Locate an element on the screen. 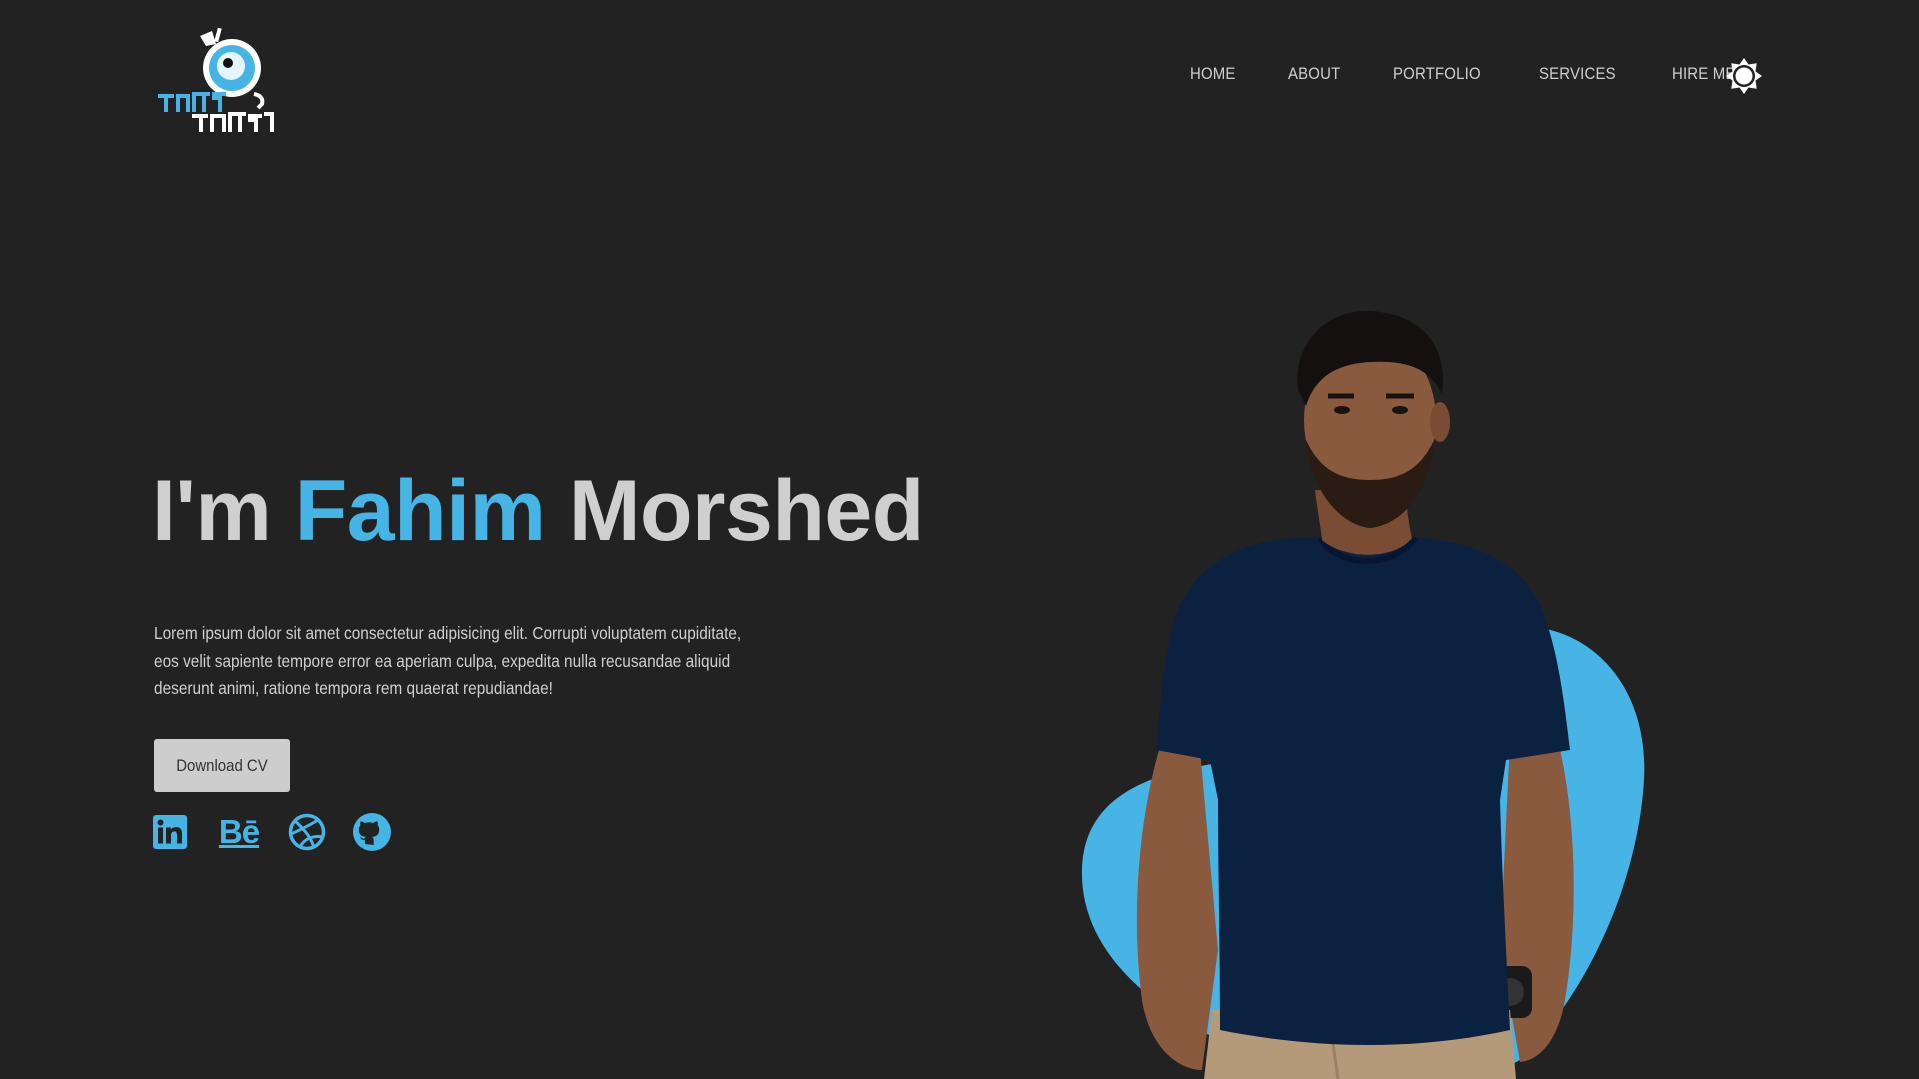  dribbble-link is located at coordinates (307, 832).